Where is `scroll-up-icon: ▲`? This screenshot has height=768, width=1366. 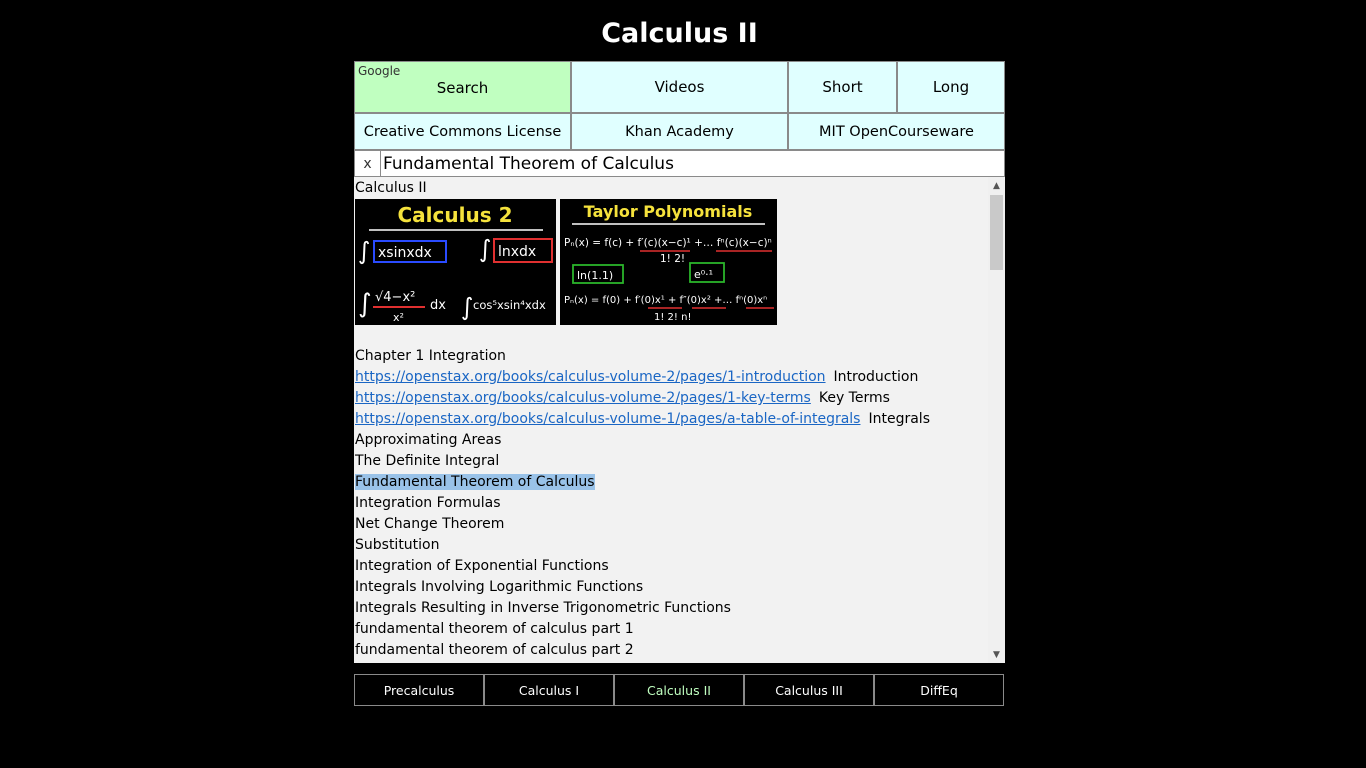
scroll-up-icon: ▲ is located at coordinates (996, 185).